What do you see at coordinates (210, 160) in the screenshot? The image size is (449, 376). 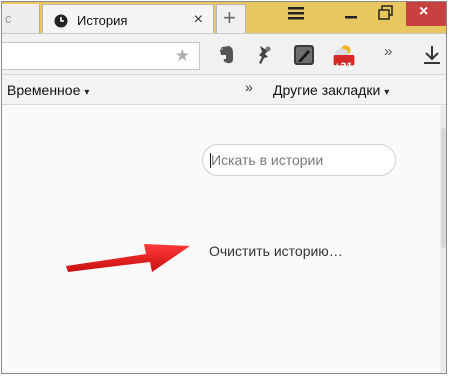 I see `text-cursor` at bounding box center [210, 160].